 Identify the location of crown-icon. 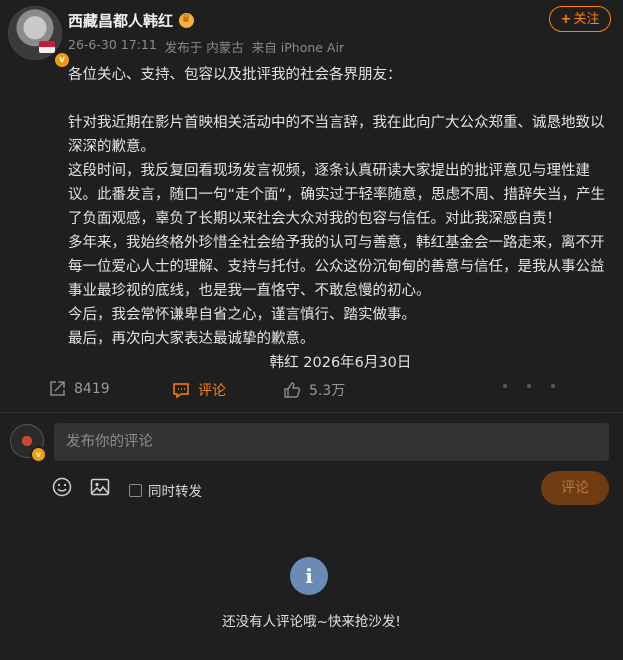
(187, 20).